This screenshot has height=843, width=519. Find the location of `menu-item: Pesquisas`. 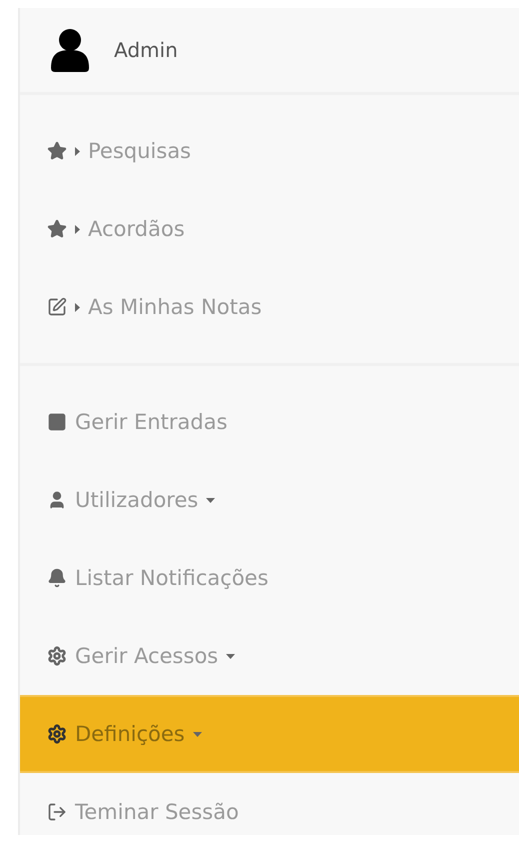

menu-item: Pesquisas is located at coordinates (269, 151).